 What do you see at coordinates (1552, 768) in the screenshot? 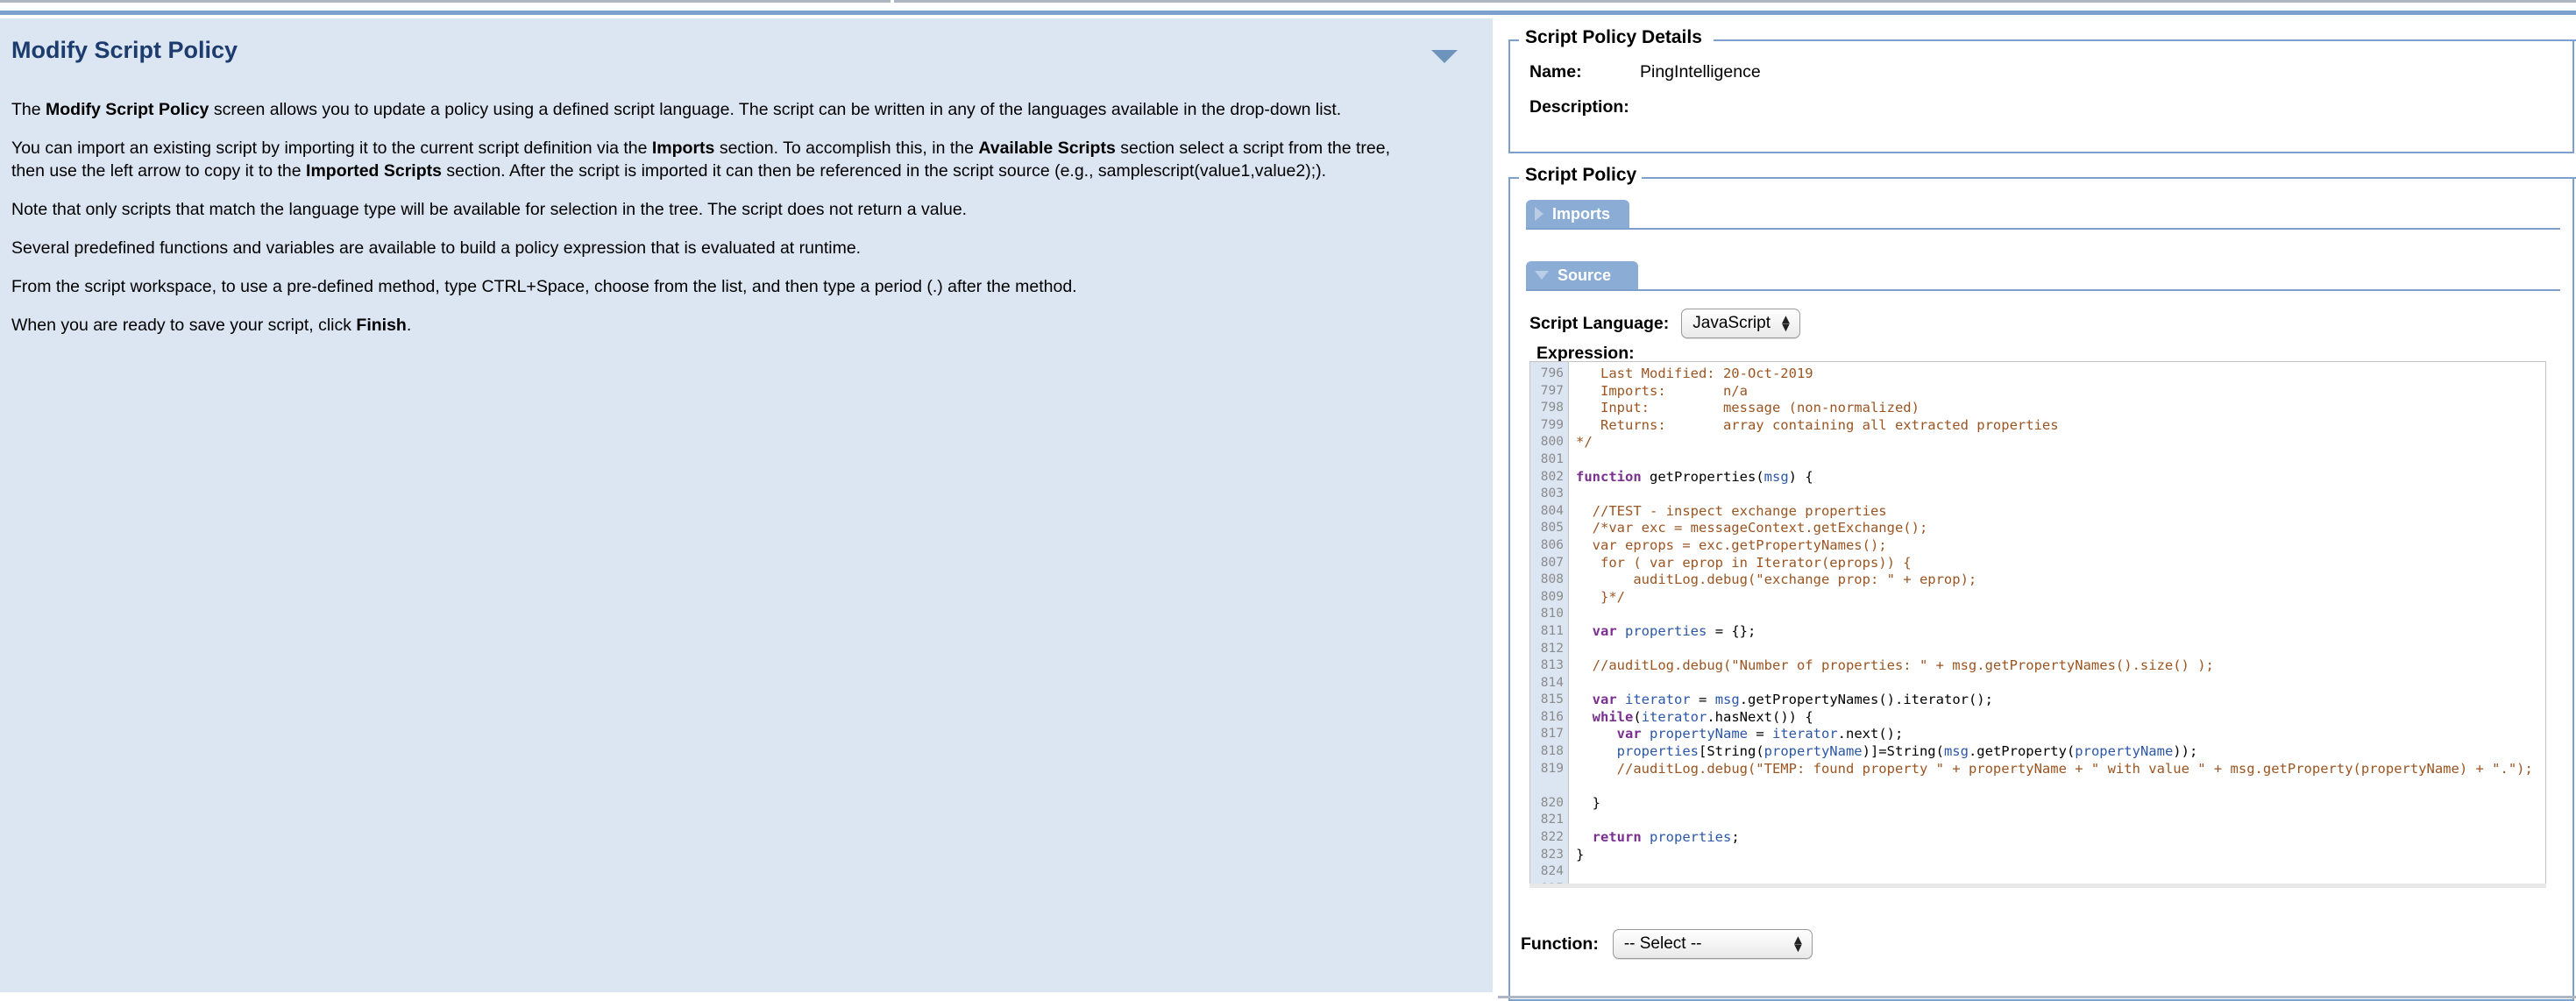
I see `editor-line-number: 819` at bounding box center [1552, 768].